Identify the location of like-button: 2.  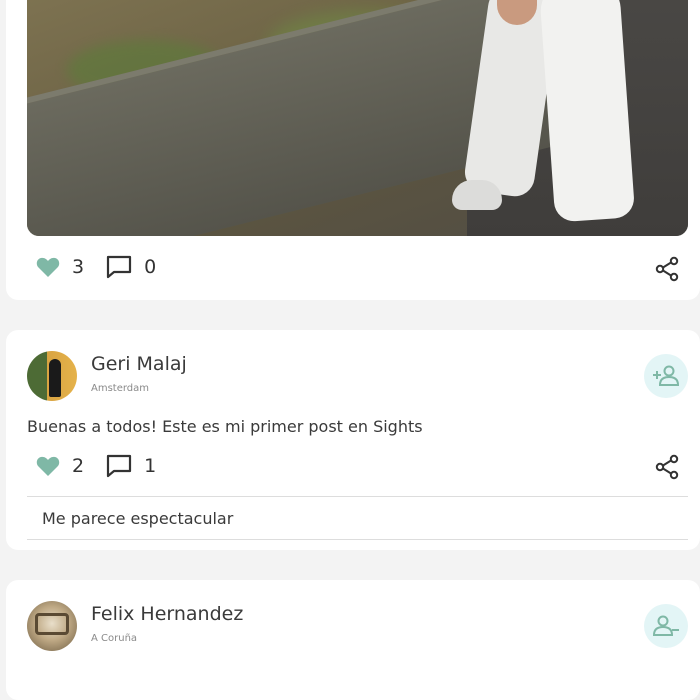
(60, 466).